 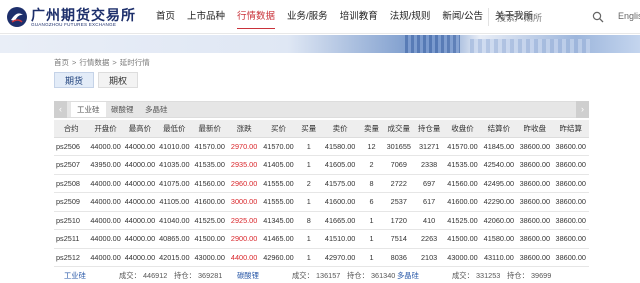 I want to click on table-cell: 2900.00, so click(x=244, y=239).